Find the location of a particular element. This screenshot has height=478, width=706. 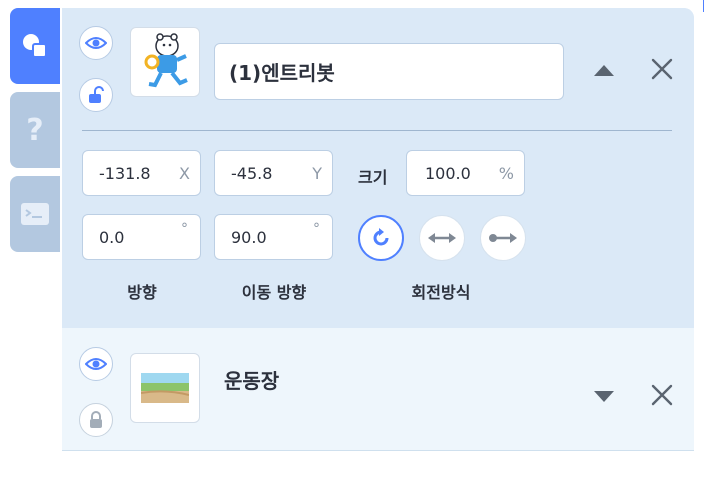

object-name-input: (1)엔트리봇 is located at coordinates (389, 71).